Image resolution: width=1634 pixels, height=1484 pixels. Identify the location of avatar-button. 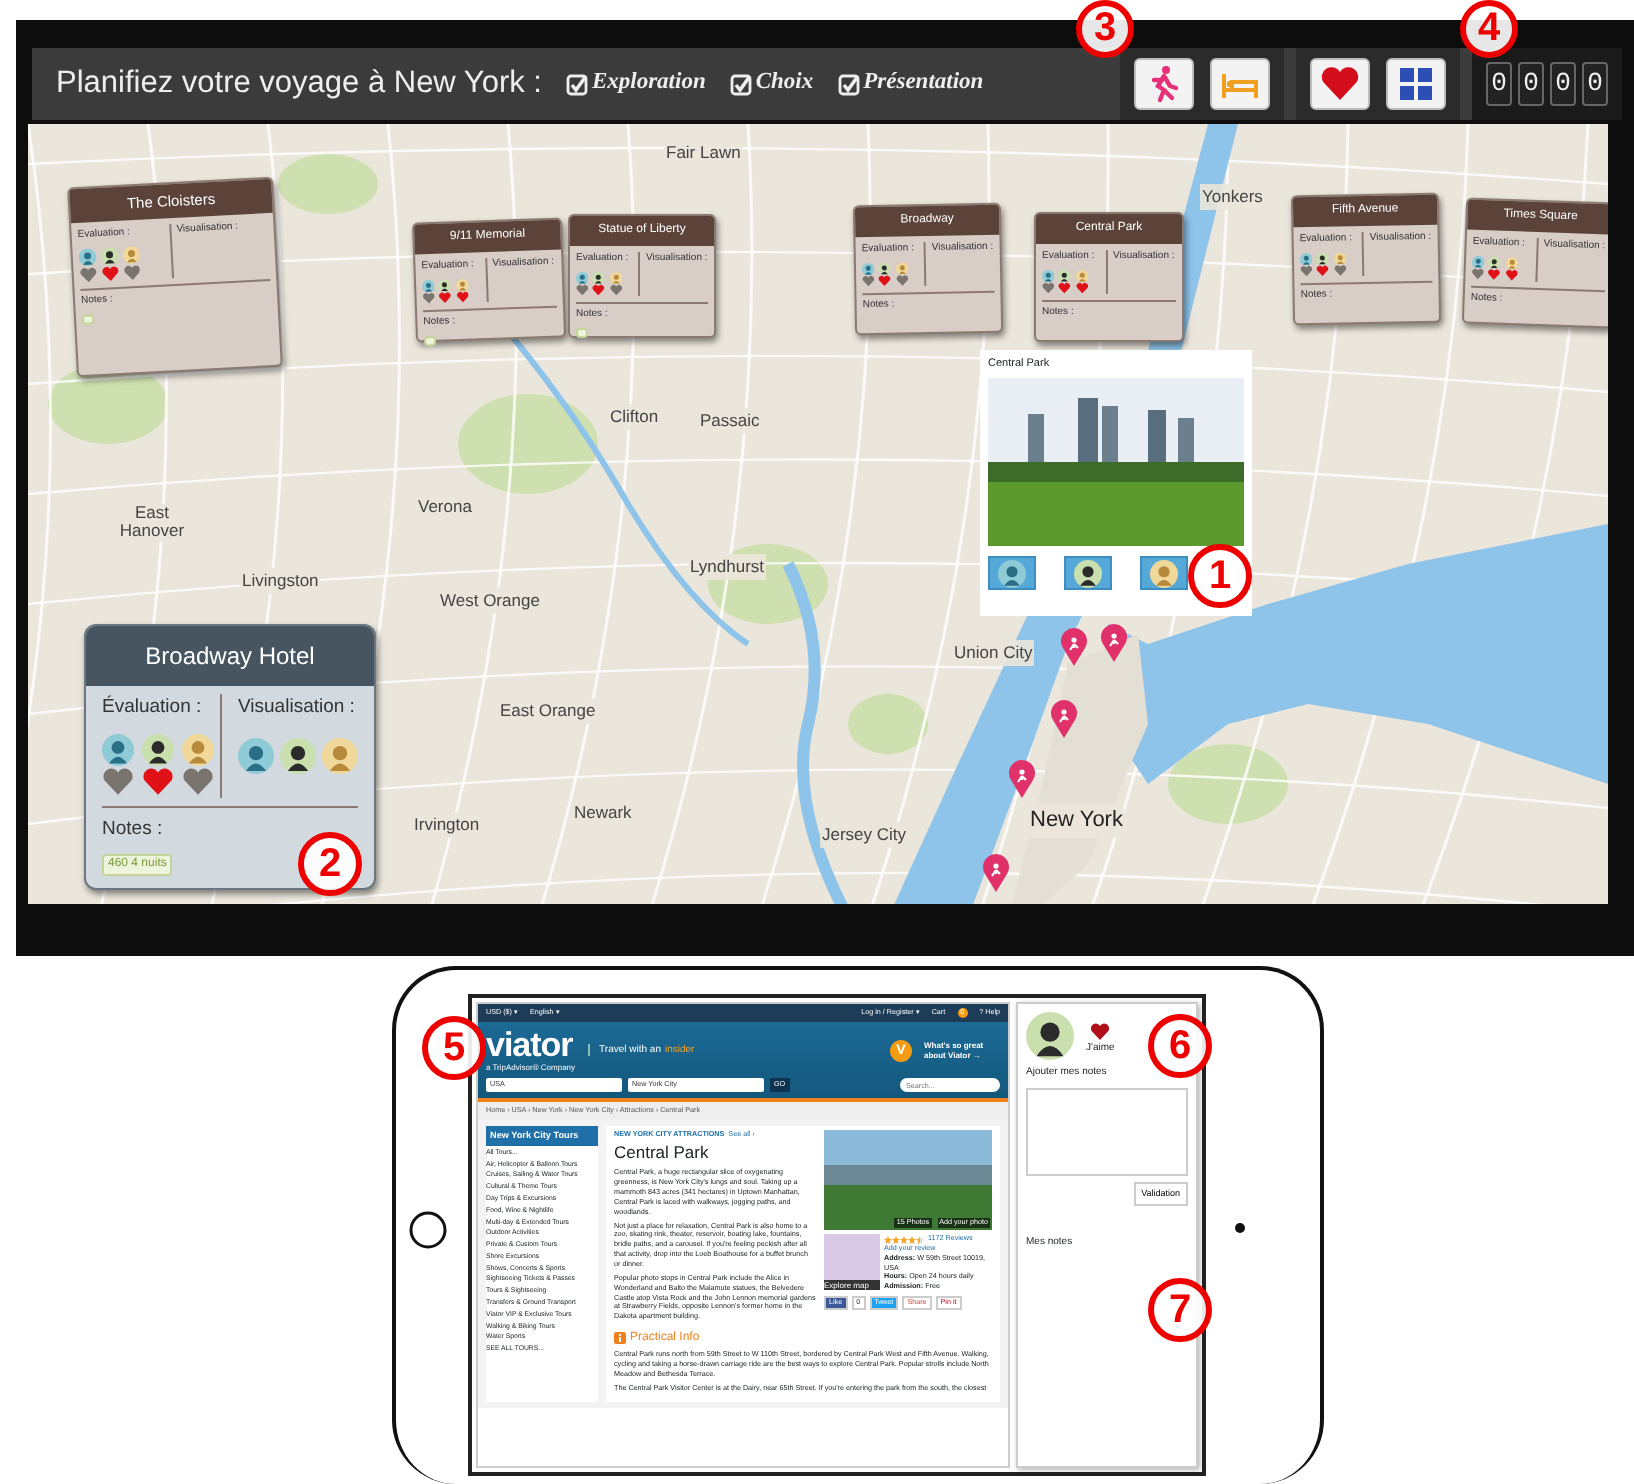
(1088, 573).